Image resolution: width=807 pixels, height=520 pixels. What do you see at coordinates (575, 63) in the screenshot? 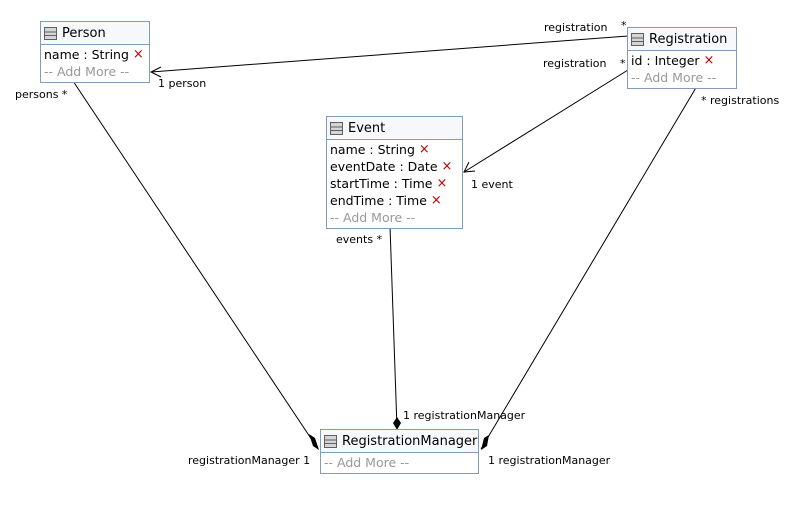
I see `role-label-registration-event: registration` at bounding box center [575, 63].